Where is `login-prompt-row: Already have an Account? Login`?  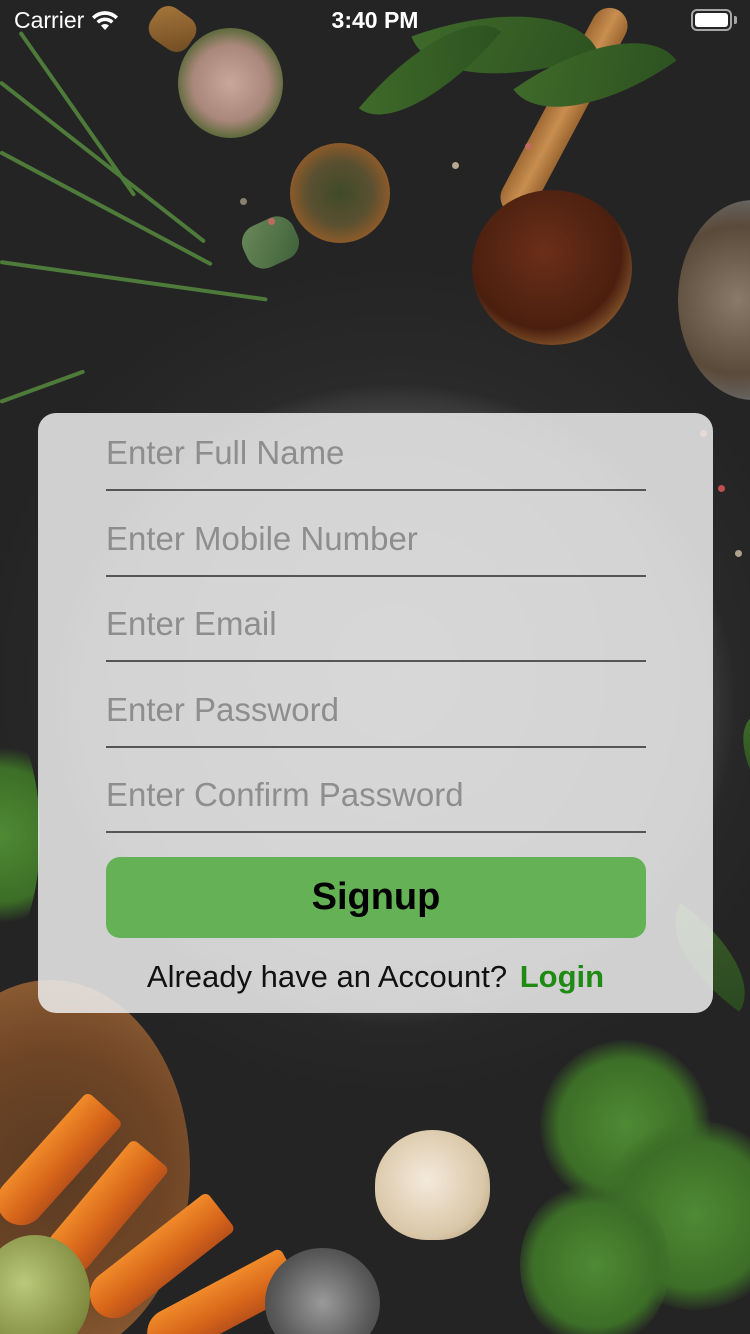
login-prompt-row: Already have an Account? Login is located at coordinates (375, 977).